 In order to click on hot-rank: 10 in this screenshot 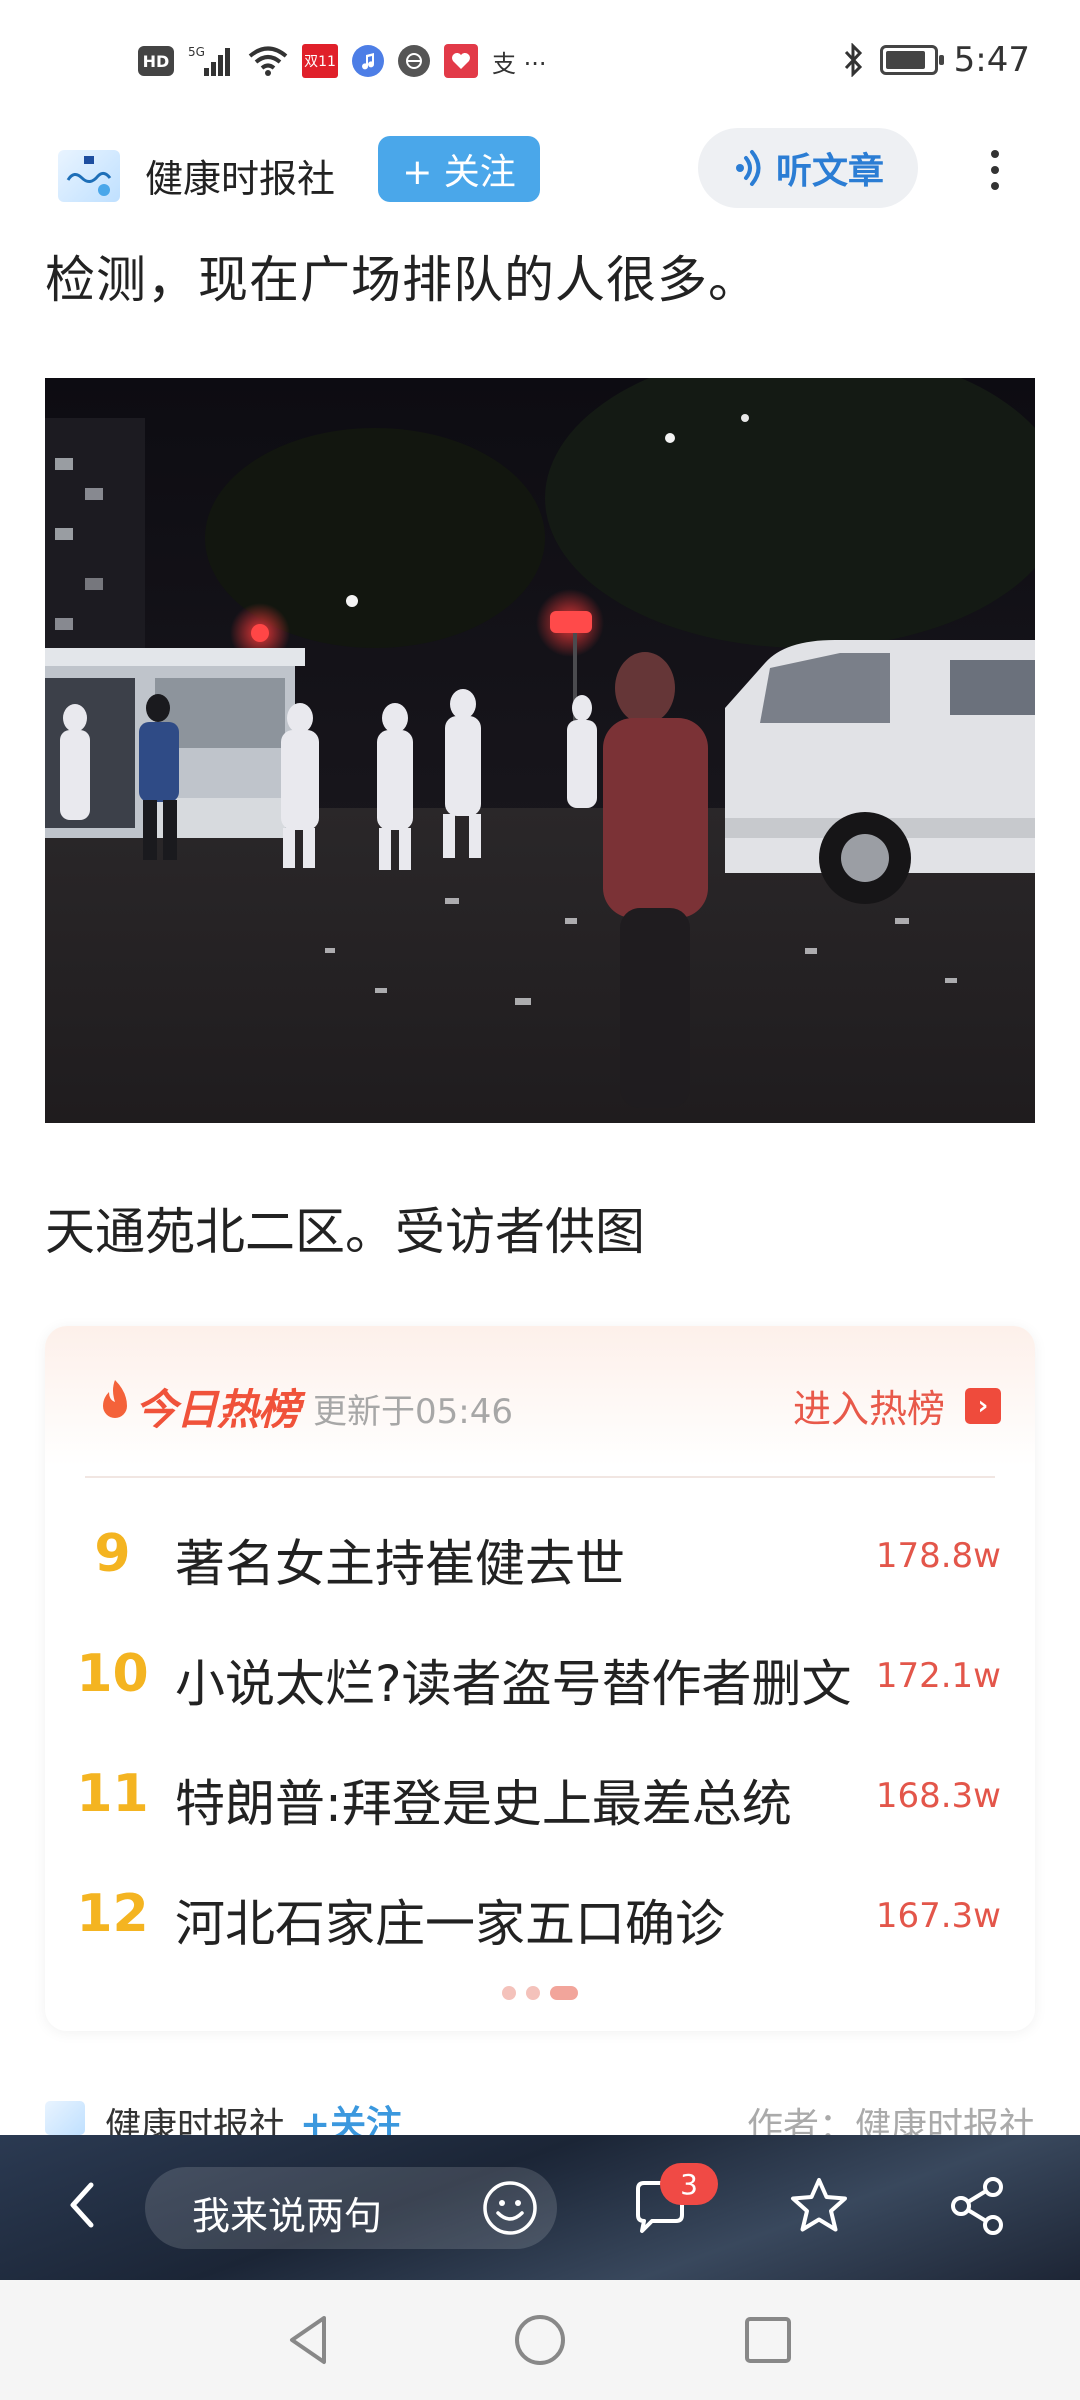, I will do `click(112, 1674)`.